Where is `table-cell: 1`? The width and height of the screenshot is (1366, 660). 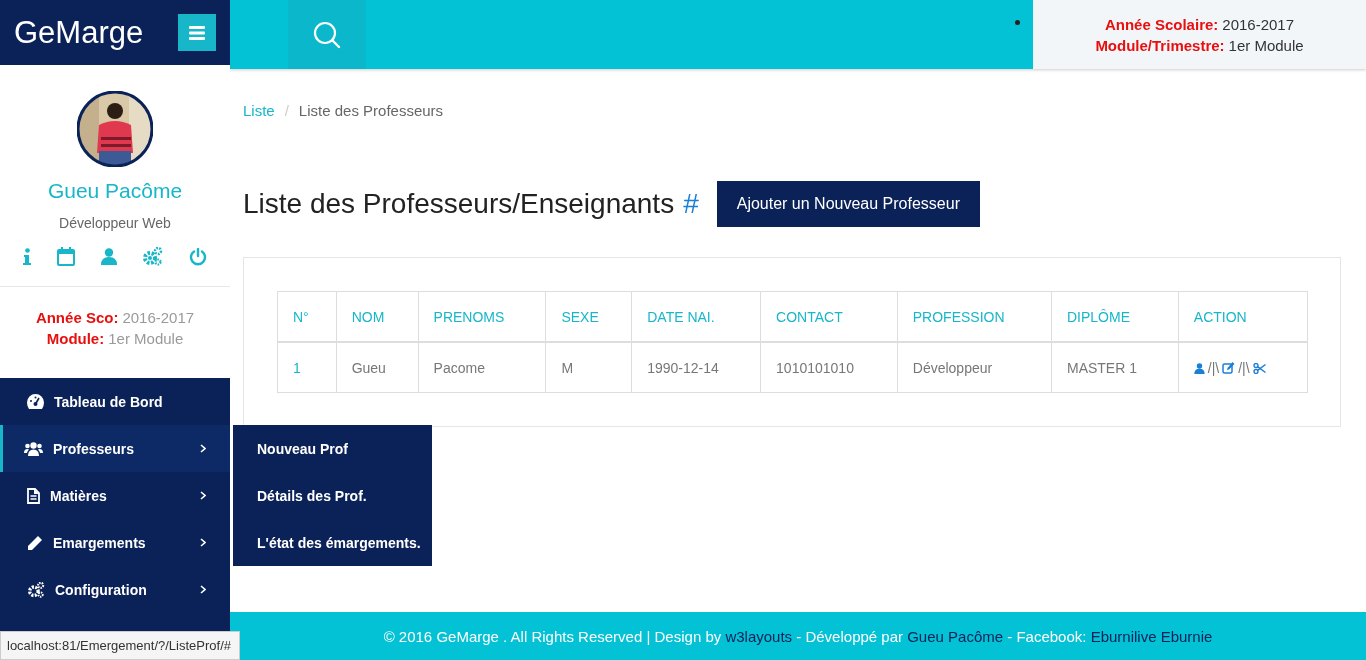
table-cell: 1 is located at coordinates (307, 367).